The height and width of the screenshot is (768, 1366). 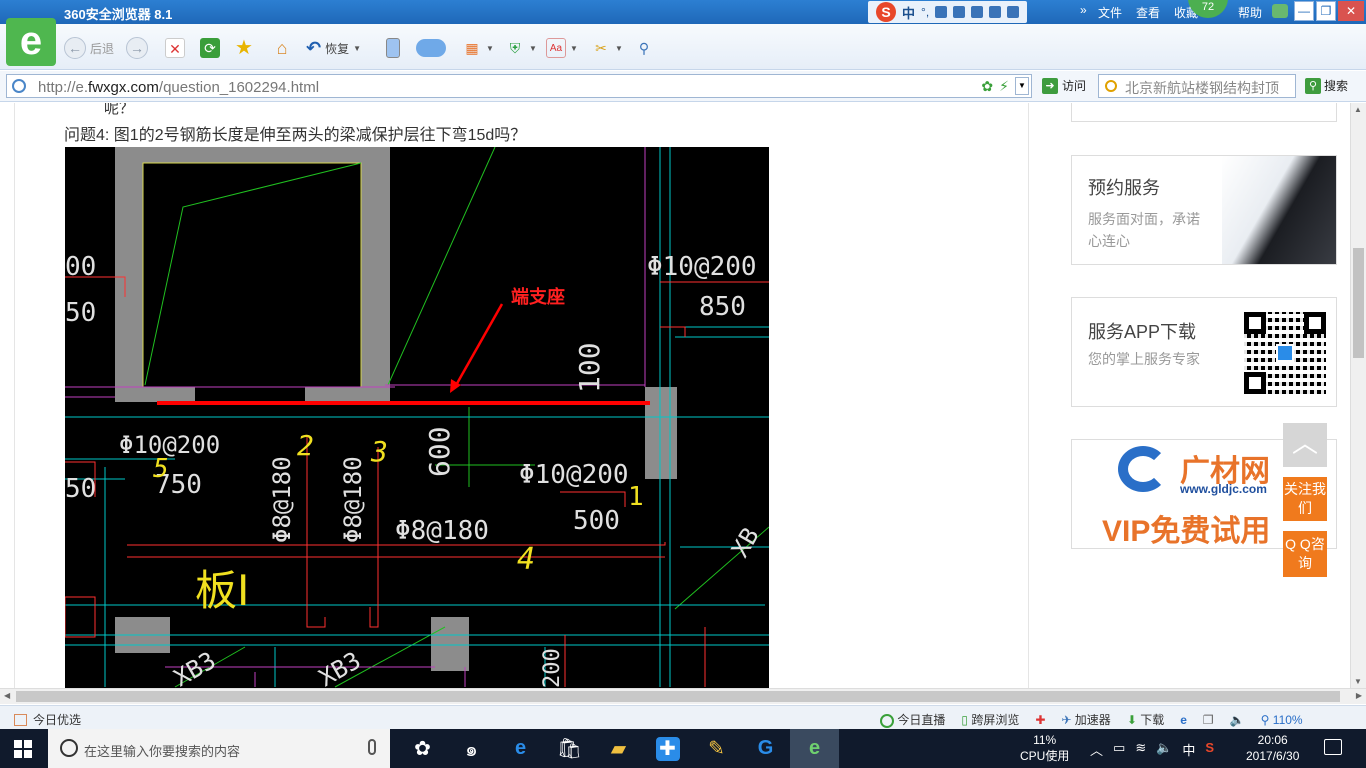 What do you see at coordinates (57, 720) in the screenshot?
I see `today-picks-label: 今日优选` at bounding box center [57, 720].